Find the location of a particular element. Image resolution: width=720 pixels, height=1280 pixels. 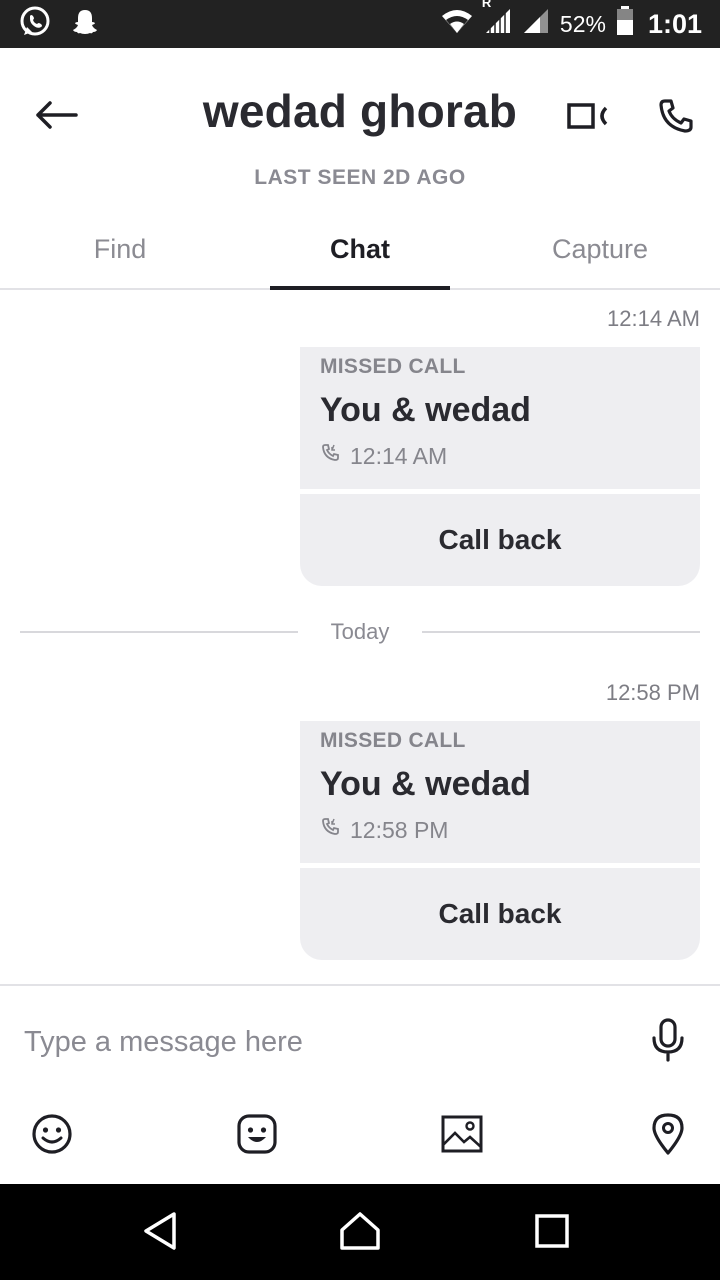

tab-chat: Chat is located at coordinates (360, 249).